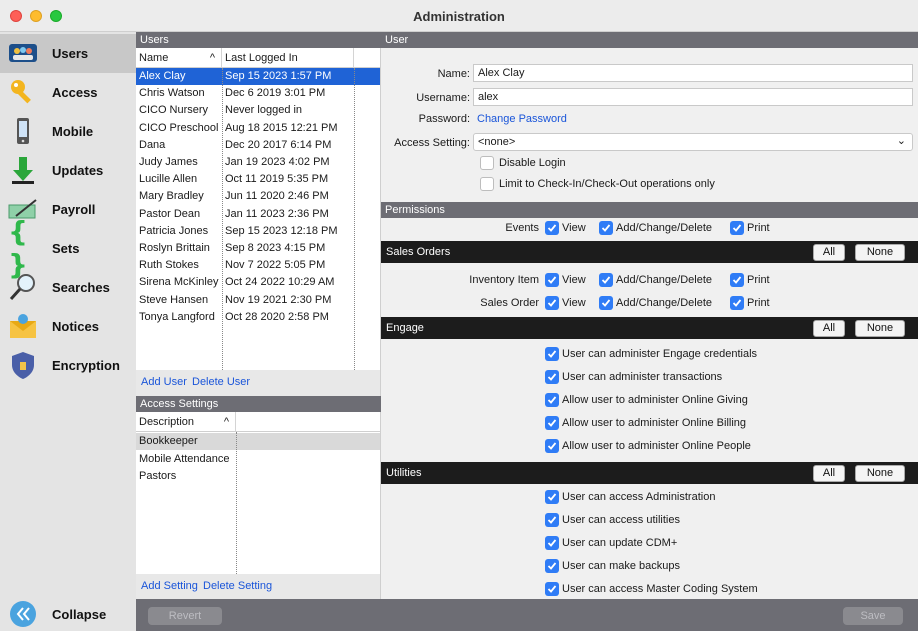 This screenshot has height=631, width=918. Describe the element at coordinates (664, 280) in the screenshot. I see `inventory-add-label: Add/Change/Delete` at that location.